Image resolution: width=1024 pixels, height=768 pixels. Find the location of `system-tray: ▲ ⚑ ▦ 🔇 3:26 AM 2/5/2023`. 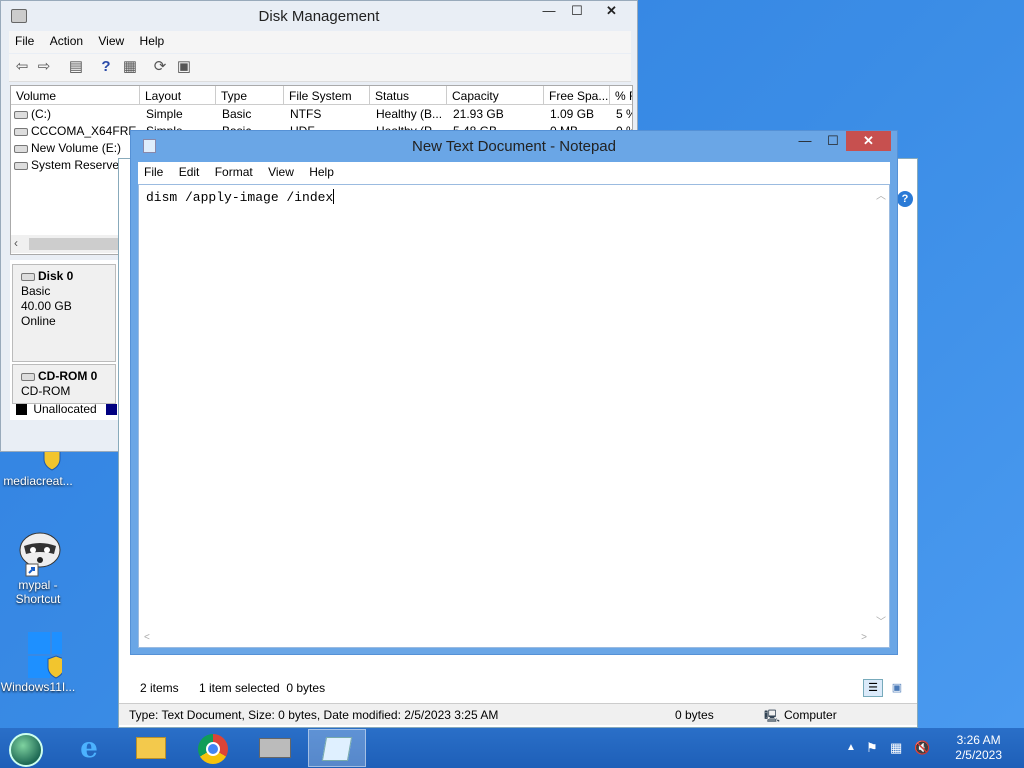

system-tray: ▲ ⚑ ▦ 🔇 3:26 AM 2/5/2023 is located at coordinates (924, 748).